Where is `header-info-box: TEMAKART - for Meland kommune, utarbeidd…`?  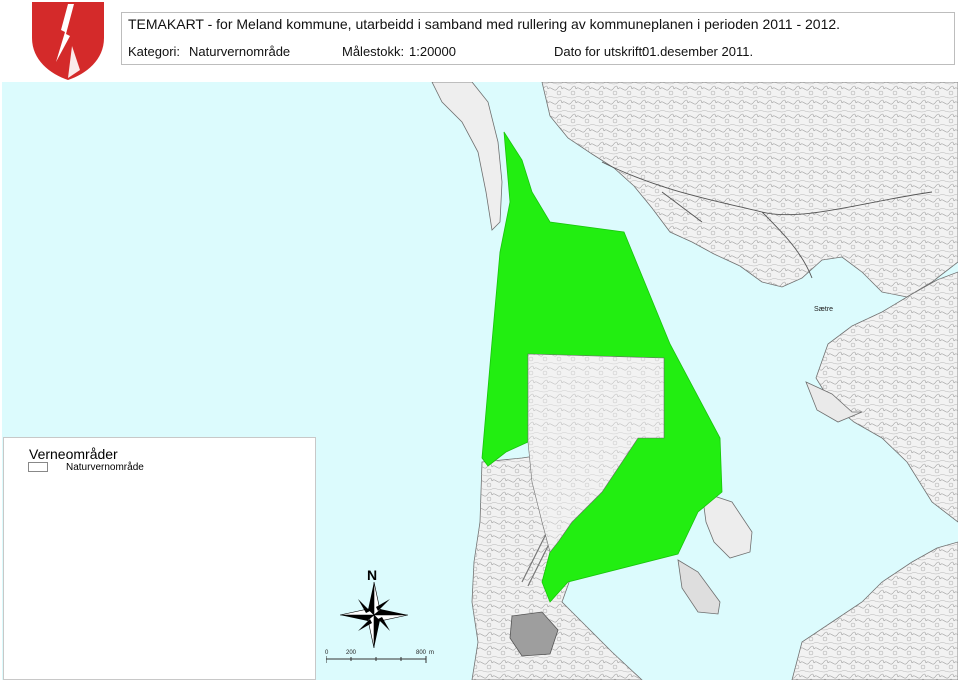 header-info-box: TEMAKART - for Meland kommune, utarbeidd… is located at coordinates (538, 38).